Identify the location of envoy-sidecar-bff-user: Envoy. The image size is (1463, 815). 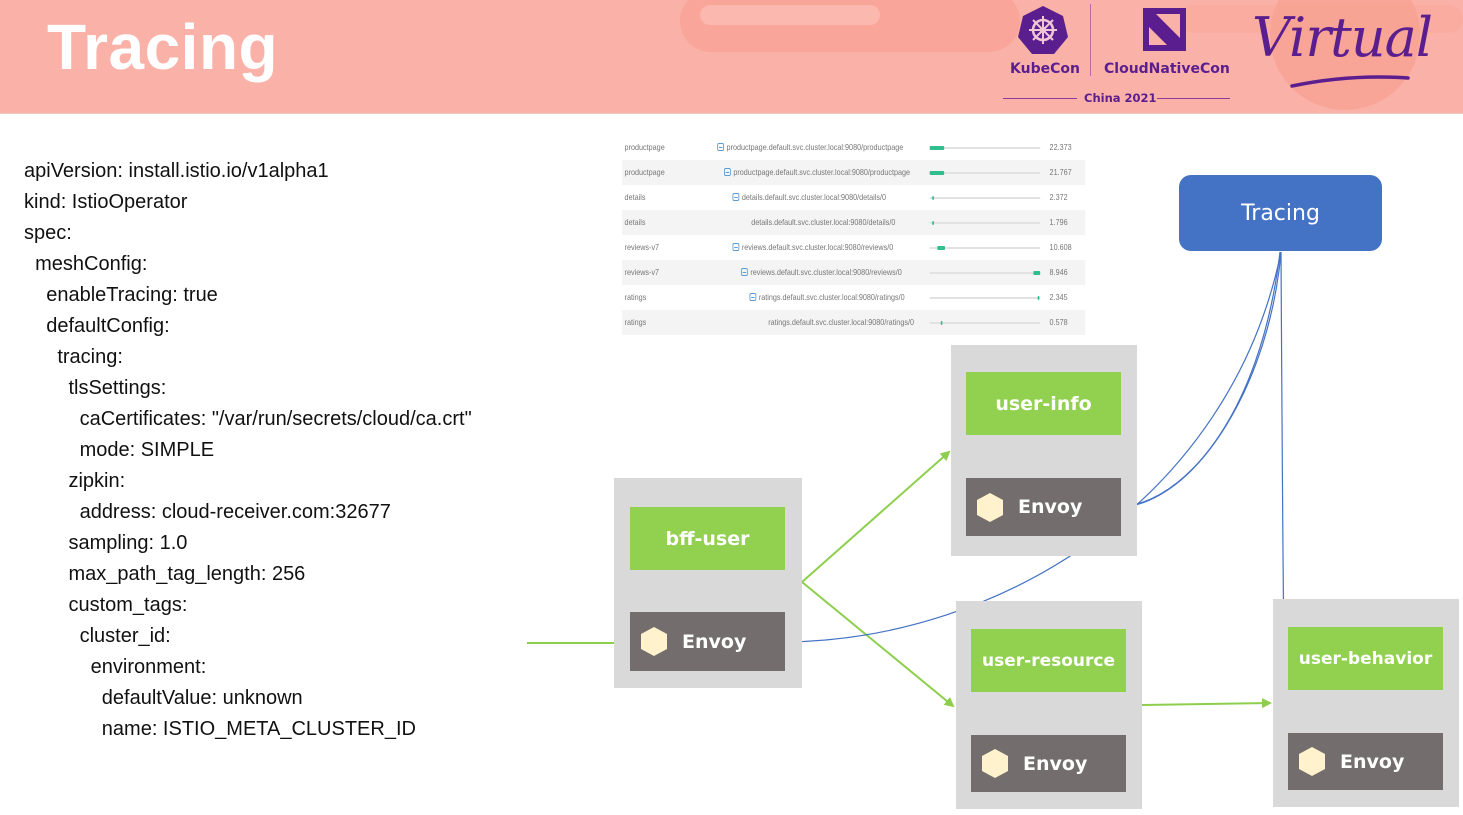
(707, 641).